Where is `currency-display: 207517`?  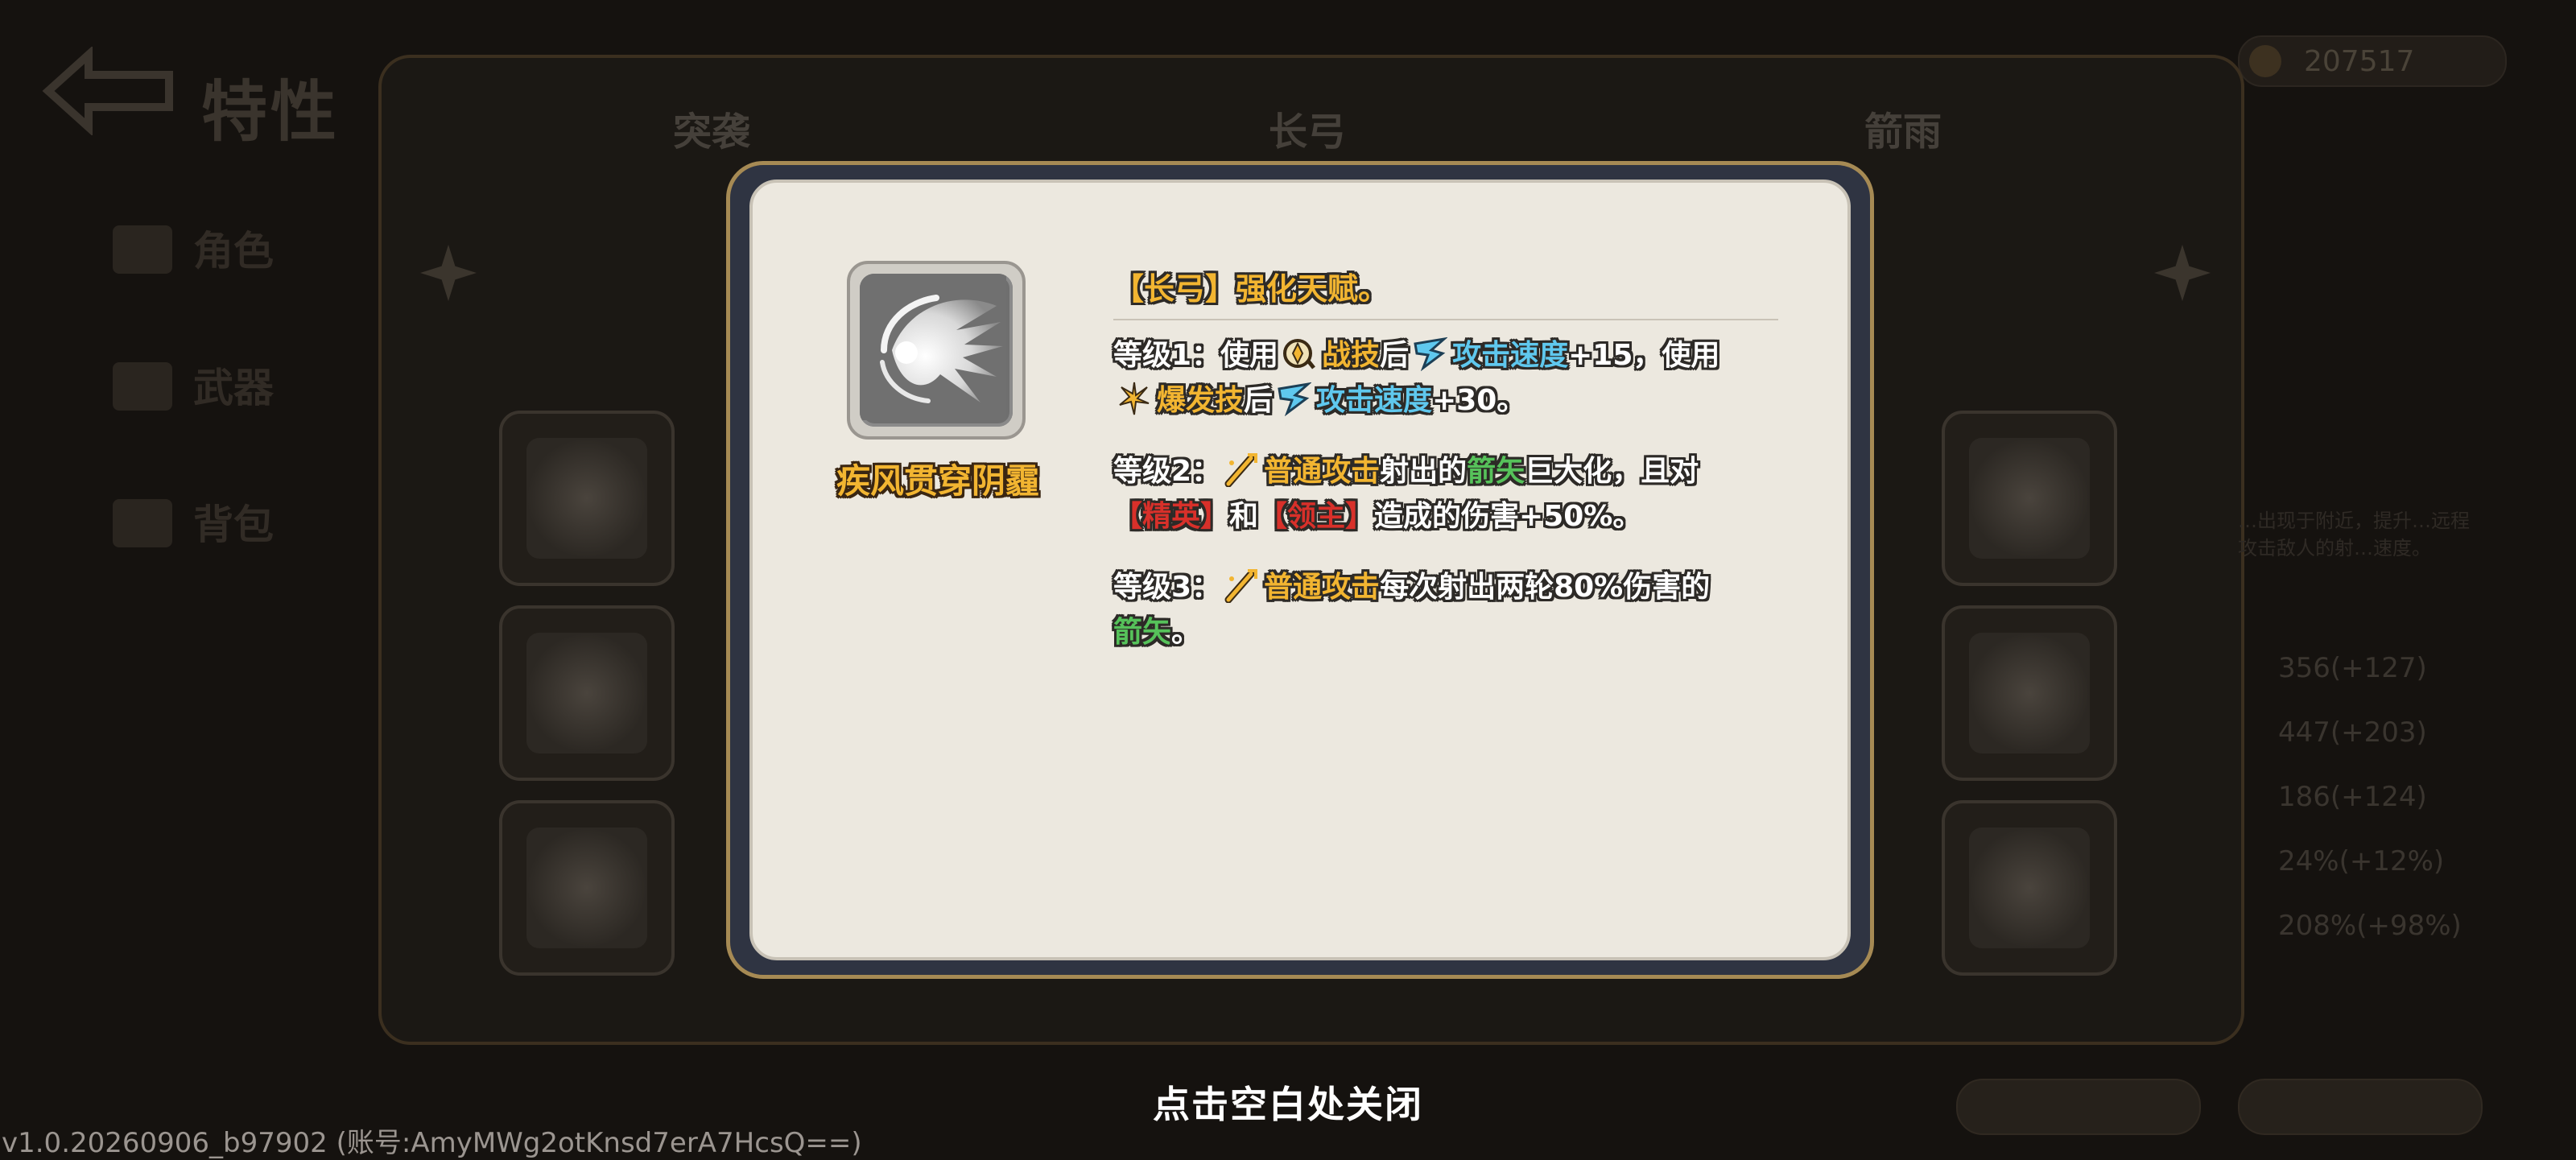
currency-display: 207517 is located at coordinates (2372, 61).